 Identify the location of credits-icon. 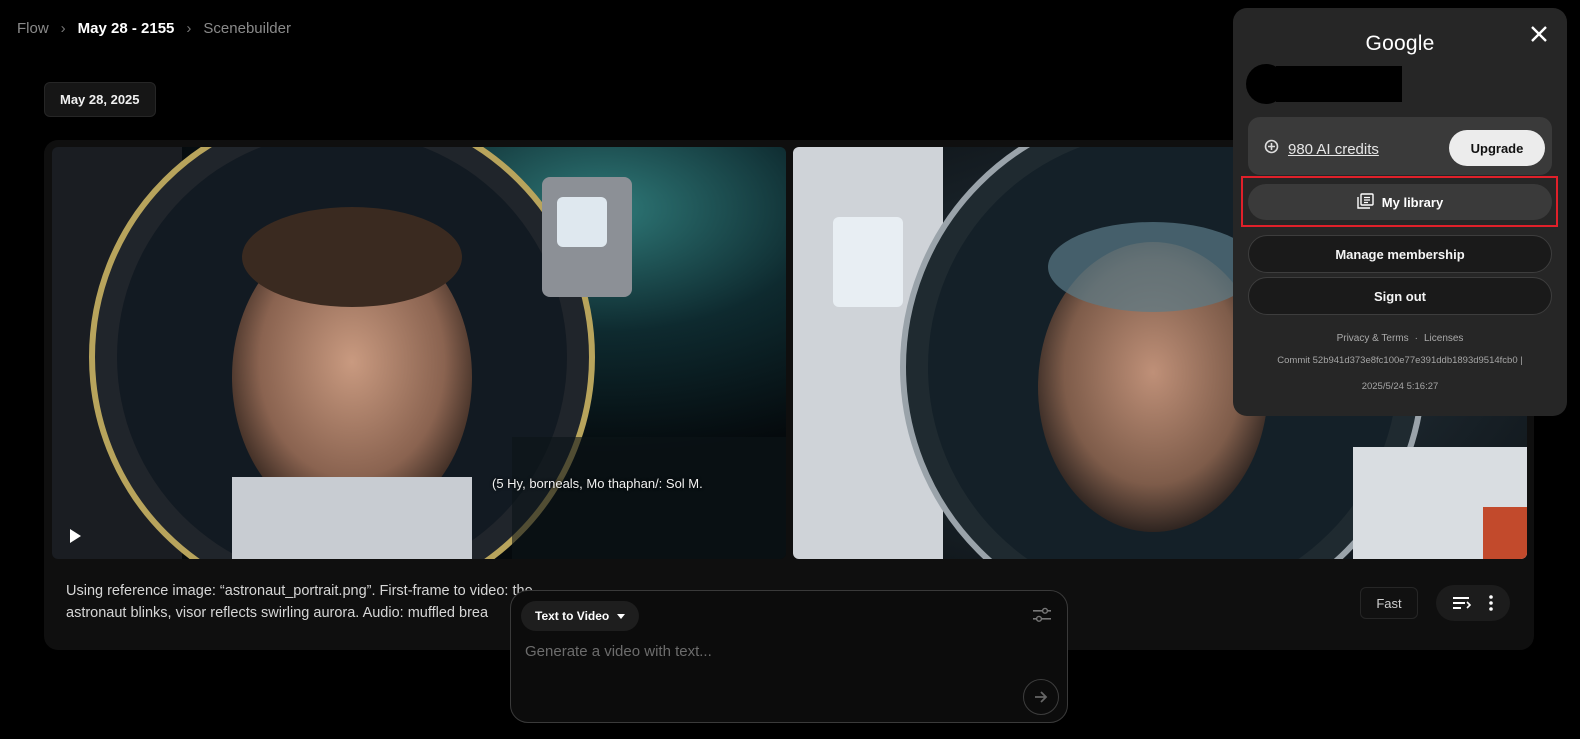
(1271, 149).